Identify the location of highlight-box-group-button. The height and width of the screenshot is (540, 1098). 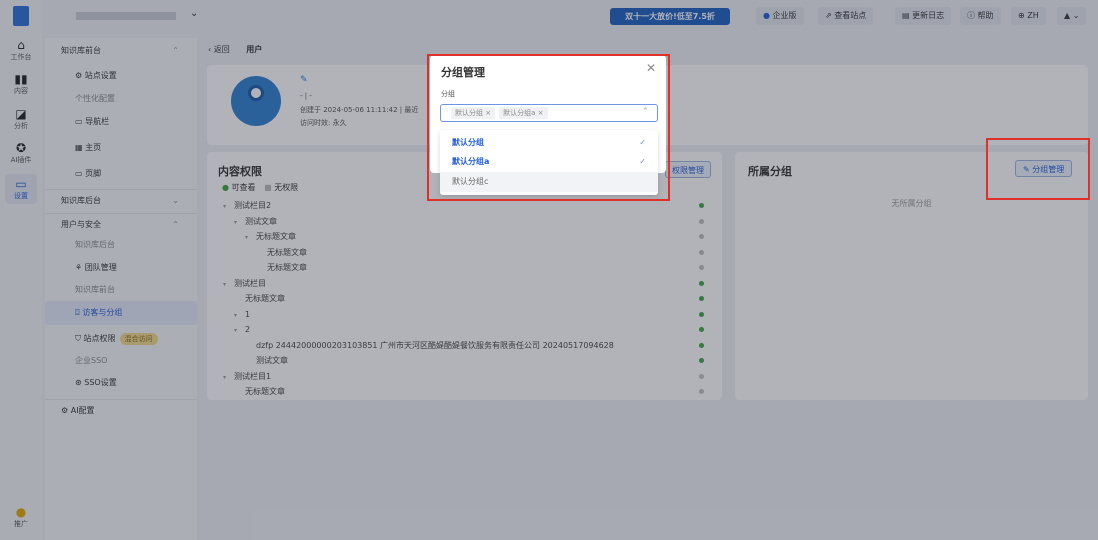
(1038, 169).